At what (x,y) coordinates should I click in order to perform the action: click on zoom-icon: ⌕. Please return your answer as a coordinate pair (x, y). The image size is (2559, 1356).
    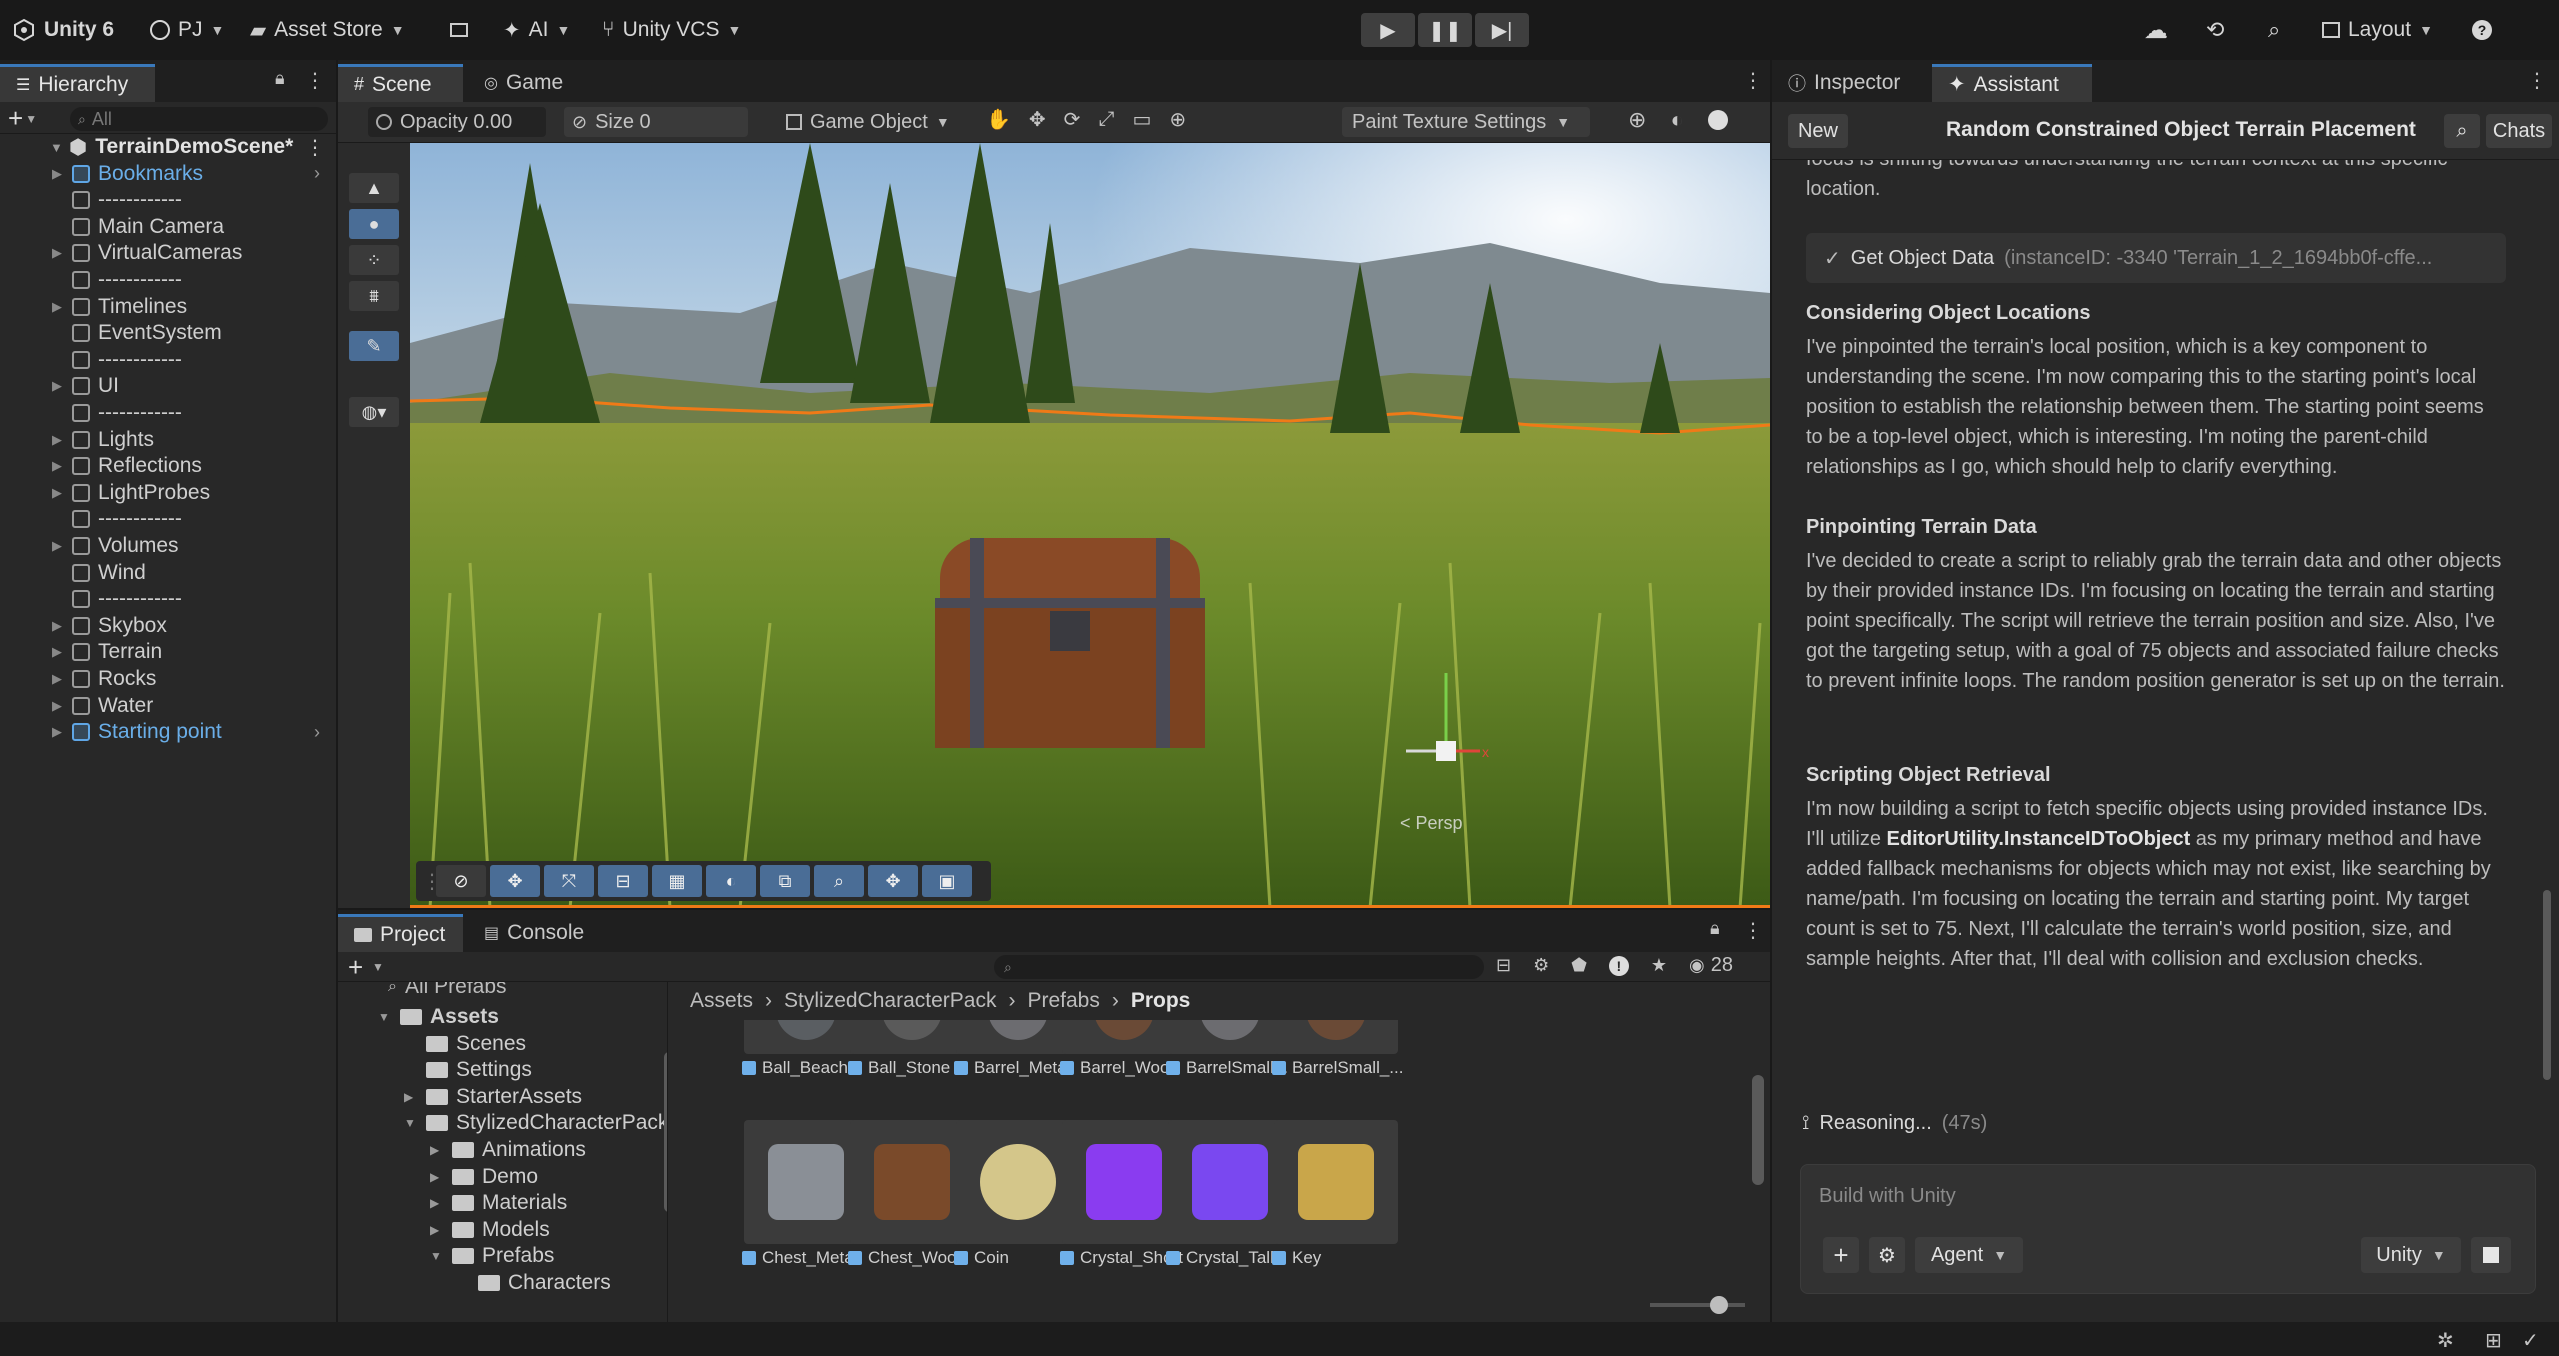
    Looking at the image, I should click on (839, 881).